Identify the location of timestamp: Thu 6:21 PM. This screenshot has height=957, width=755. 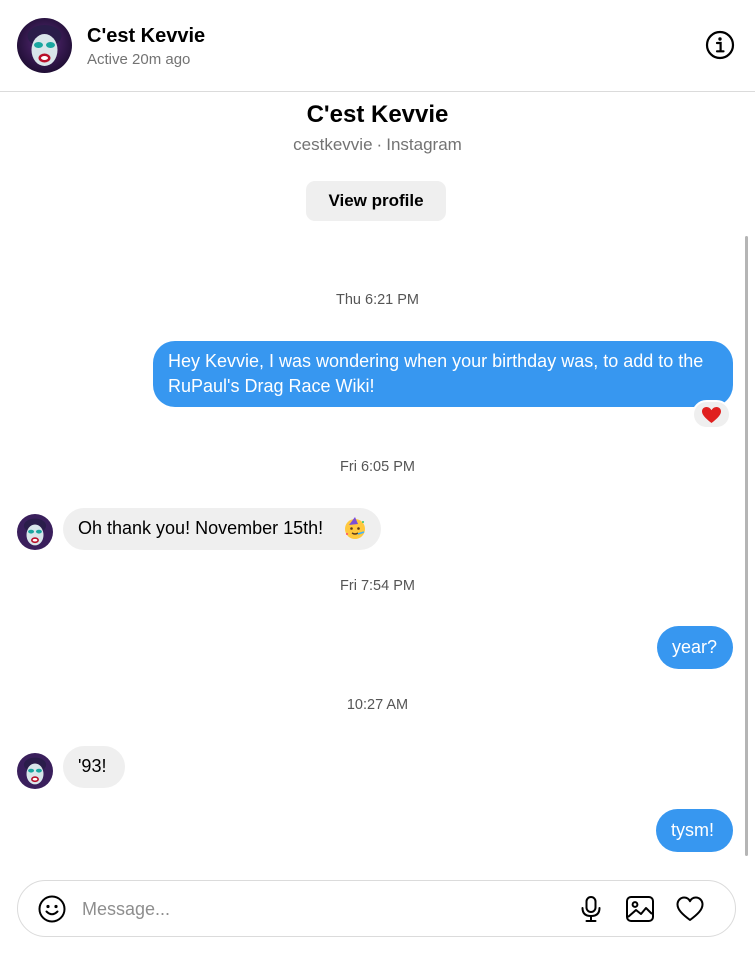
(377, 300).